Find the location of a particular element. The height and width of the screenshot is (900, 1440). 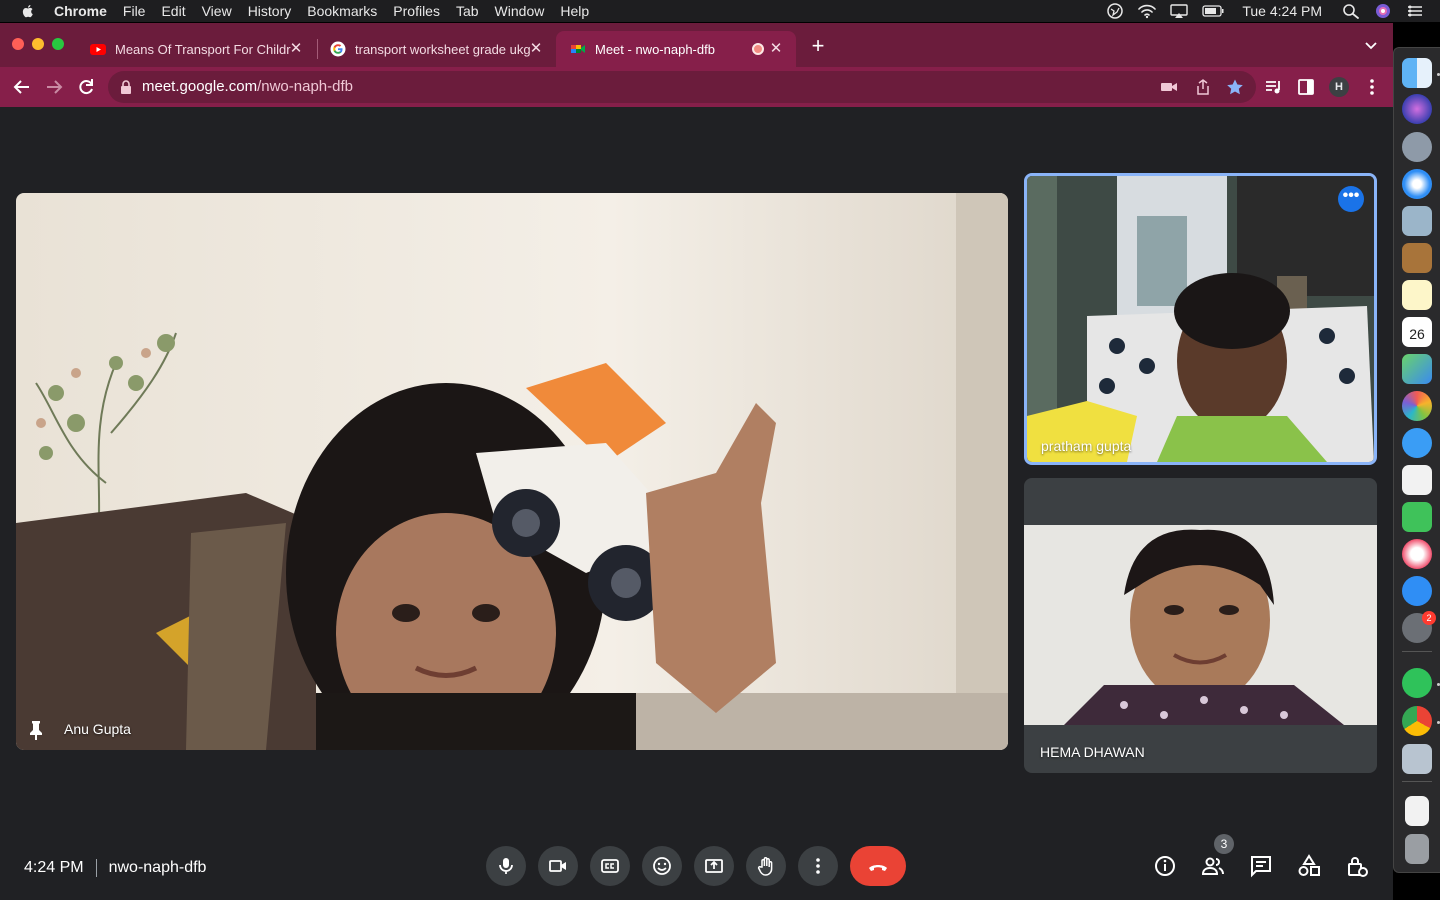

photos-icon is located at coordinates (1417, 406).